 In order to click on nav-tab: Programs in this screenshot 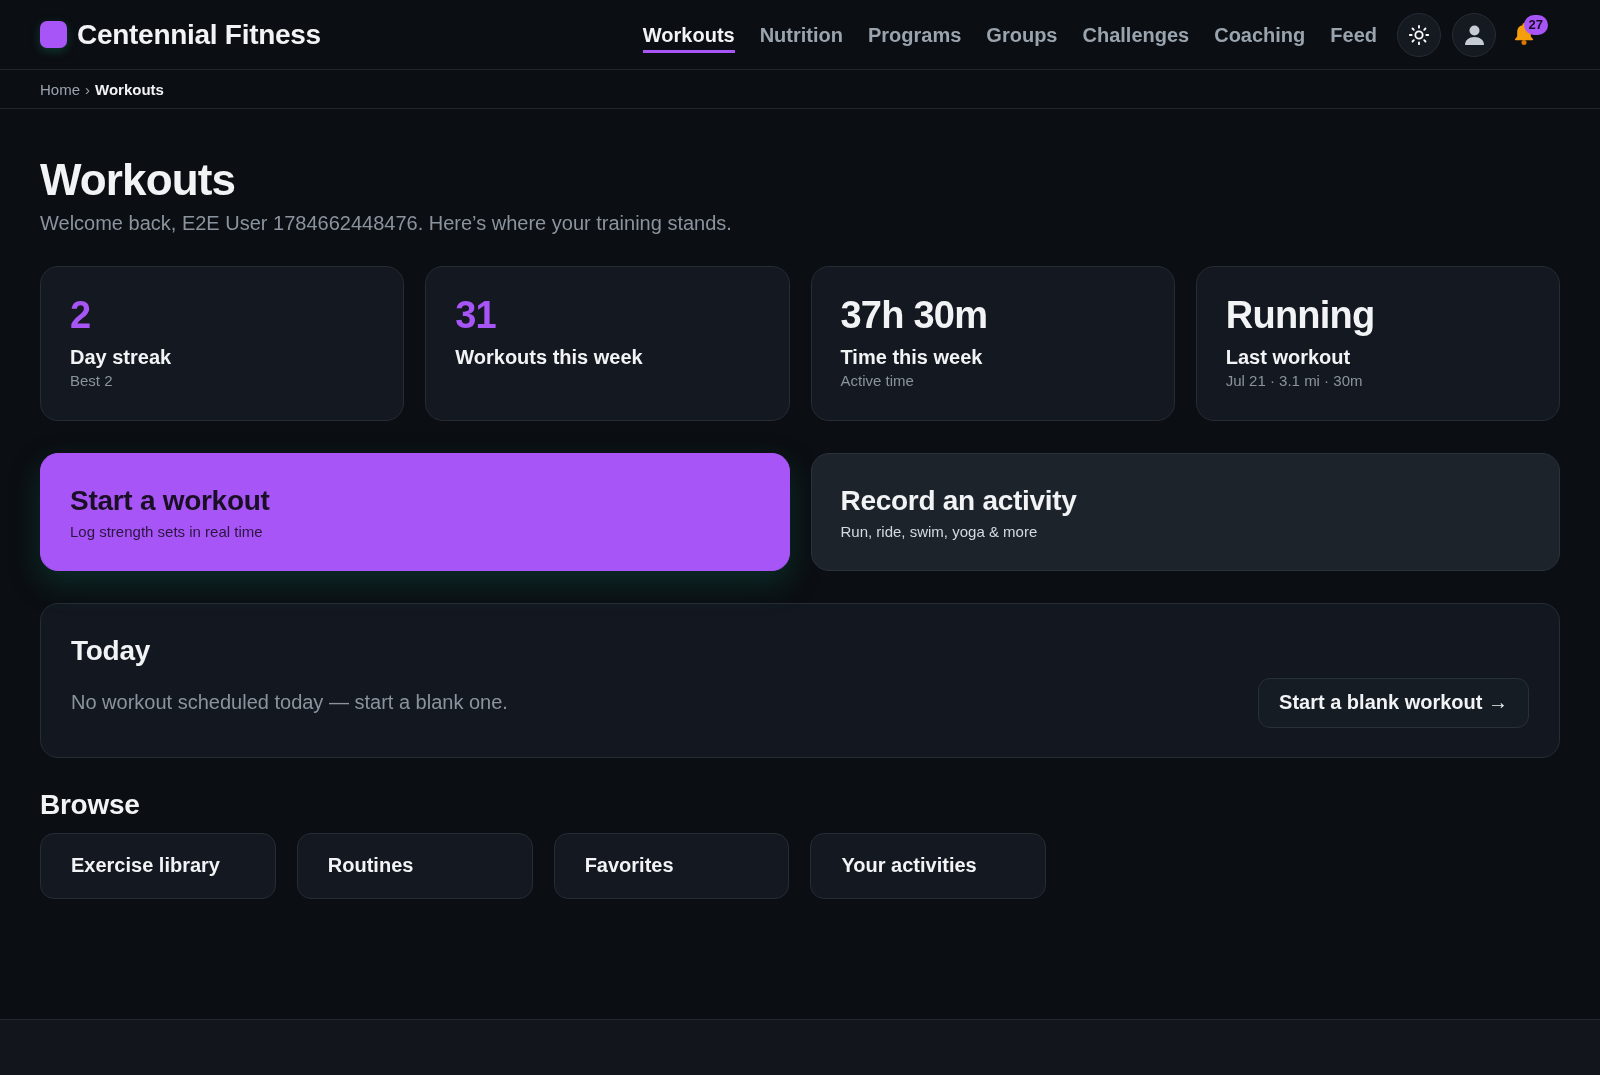, I will do `click(915, 34)`.